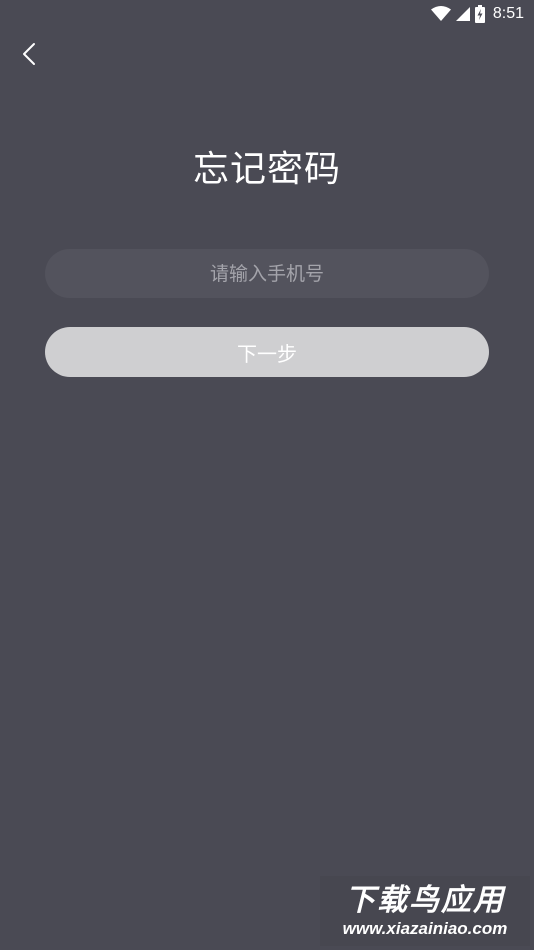 This screenshot has height=950, width=534. I want to click on status-bar: 8:51, so click(267, 14).